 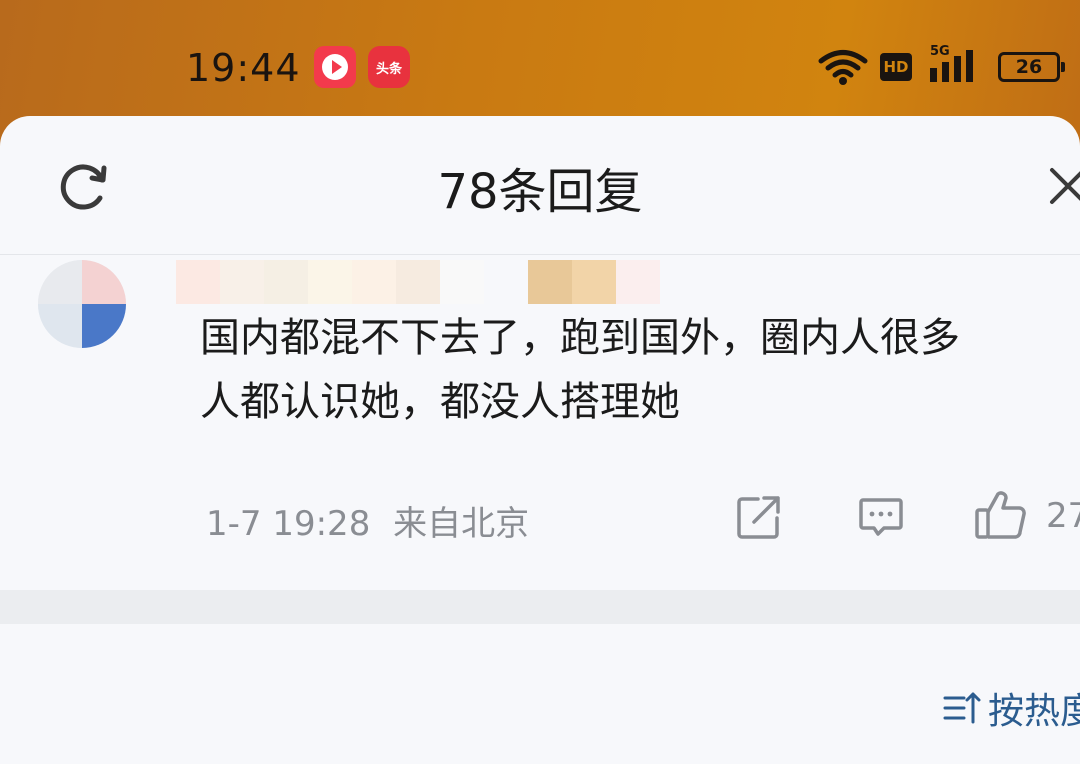 I want to click on like-count: 27, so click(x=1063, y=516).